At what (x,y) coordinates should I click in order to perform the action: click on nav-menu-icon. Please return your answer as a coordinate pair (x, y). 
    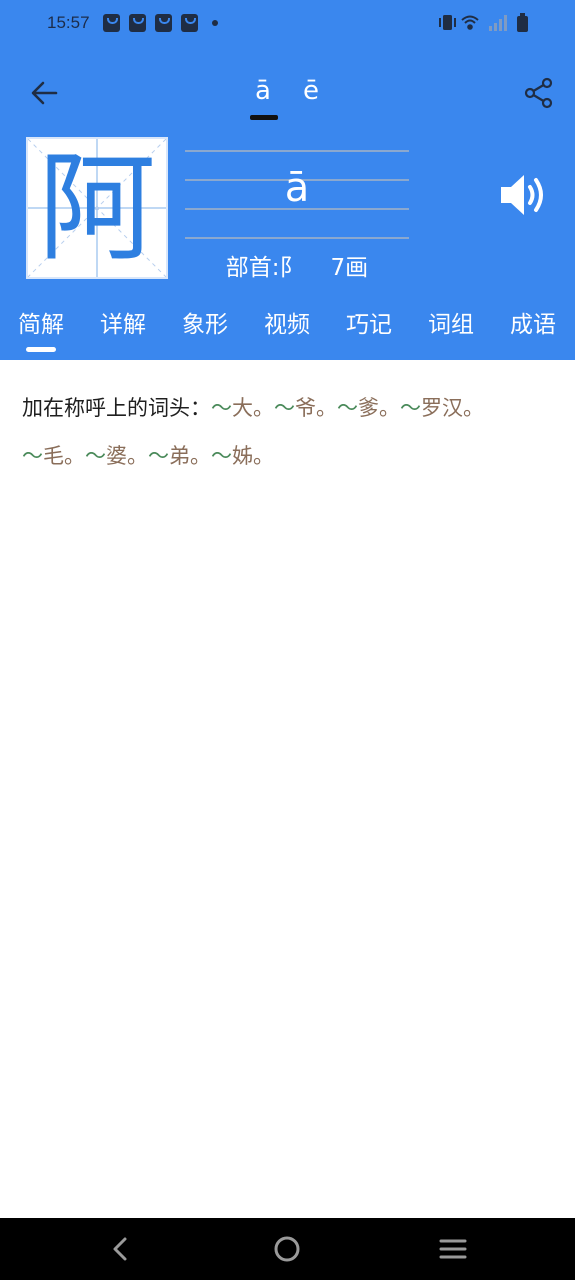
    Looking at the image, I should click on (453, 1249).